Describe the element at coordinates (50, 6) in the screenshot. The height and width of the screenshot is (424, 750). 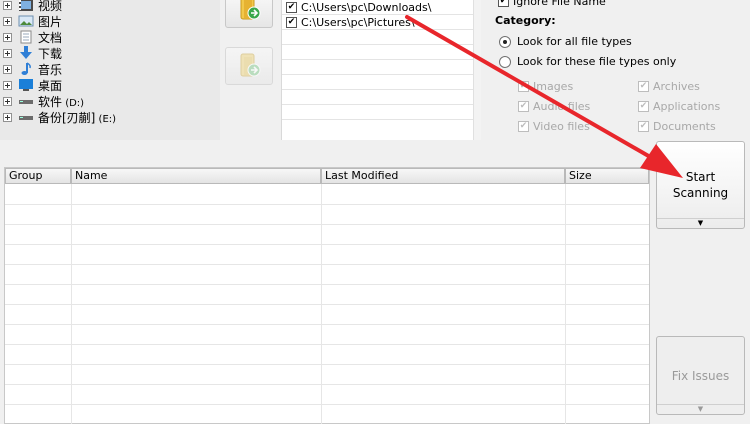
I see `tree-item-label: 视频` at that location.